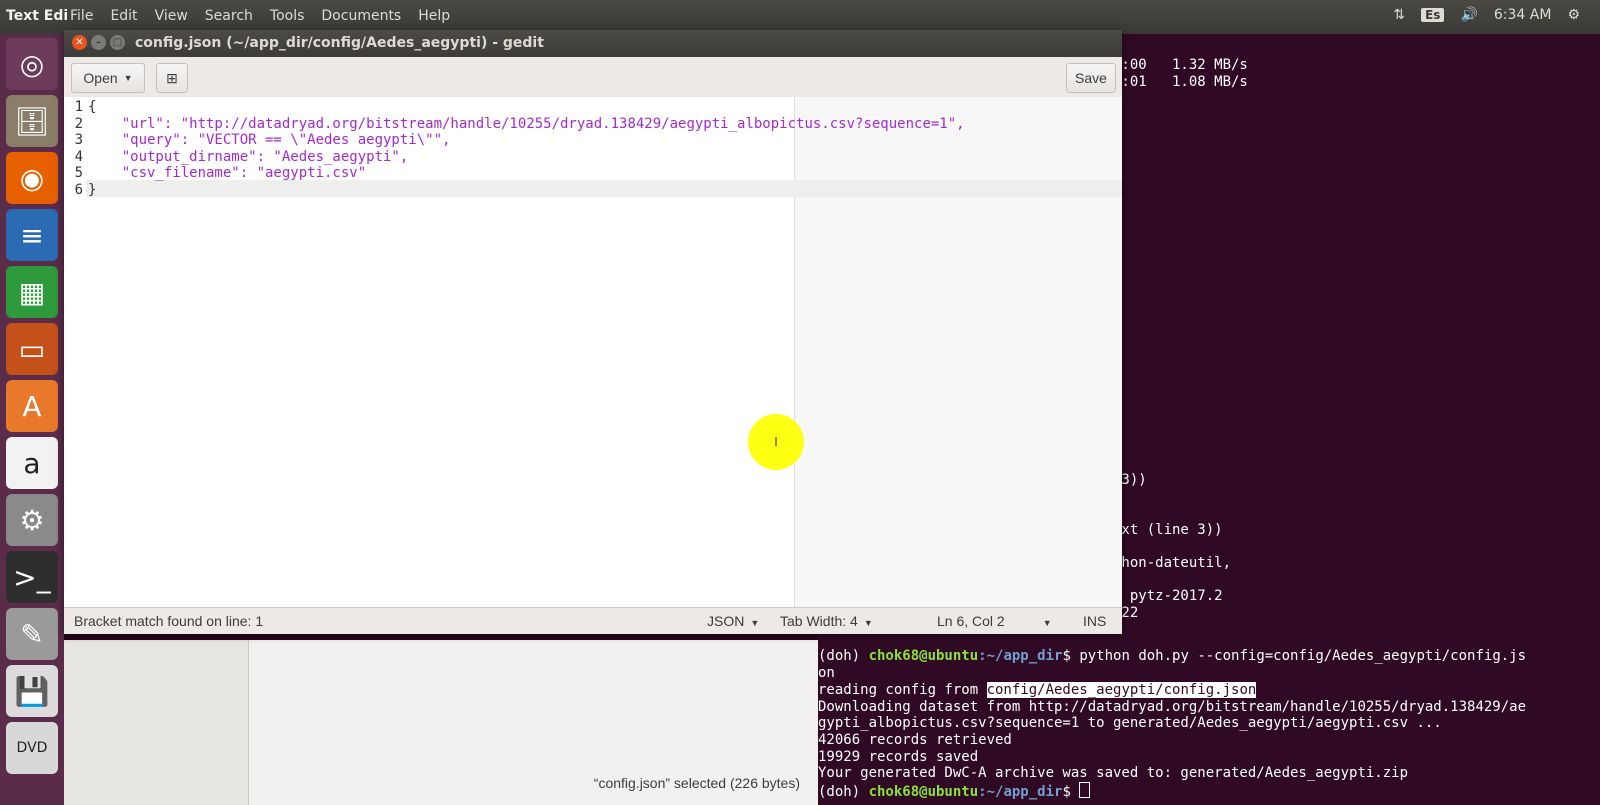 This screenshot has width=1600, height=805. I want to click on tab-width-label: Tab Width: 4, so click(819, 621).